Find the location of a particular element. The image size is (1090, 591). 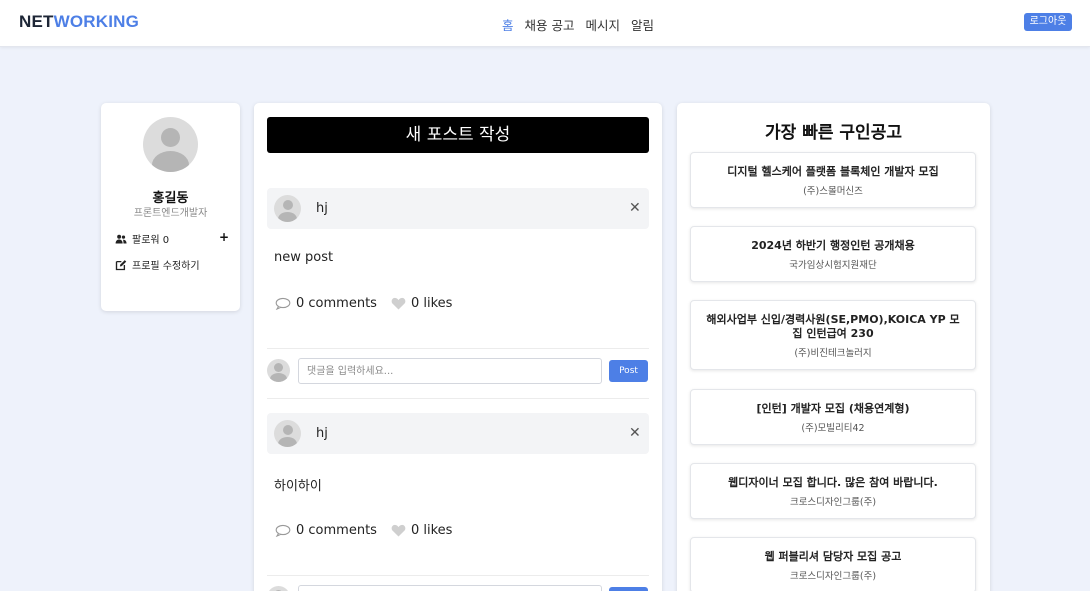

followers-label: 팔로워 0 is located at coordinates (151, 240).